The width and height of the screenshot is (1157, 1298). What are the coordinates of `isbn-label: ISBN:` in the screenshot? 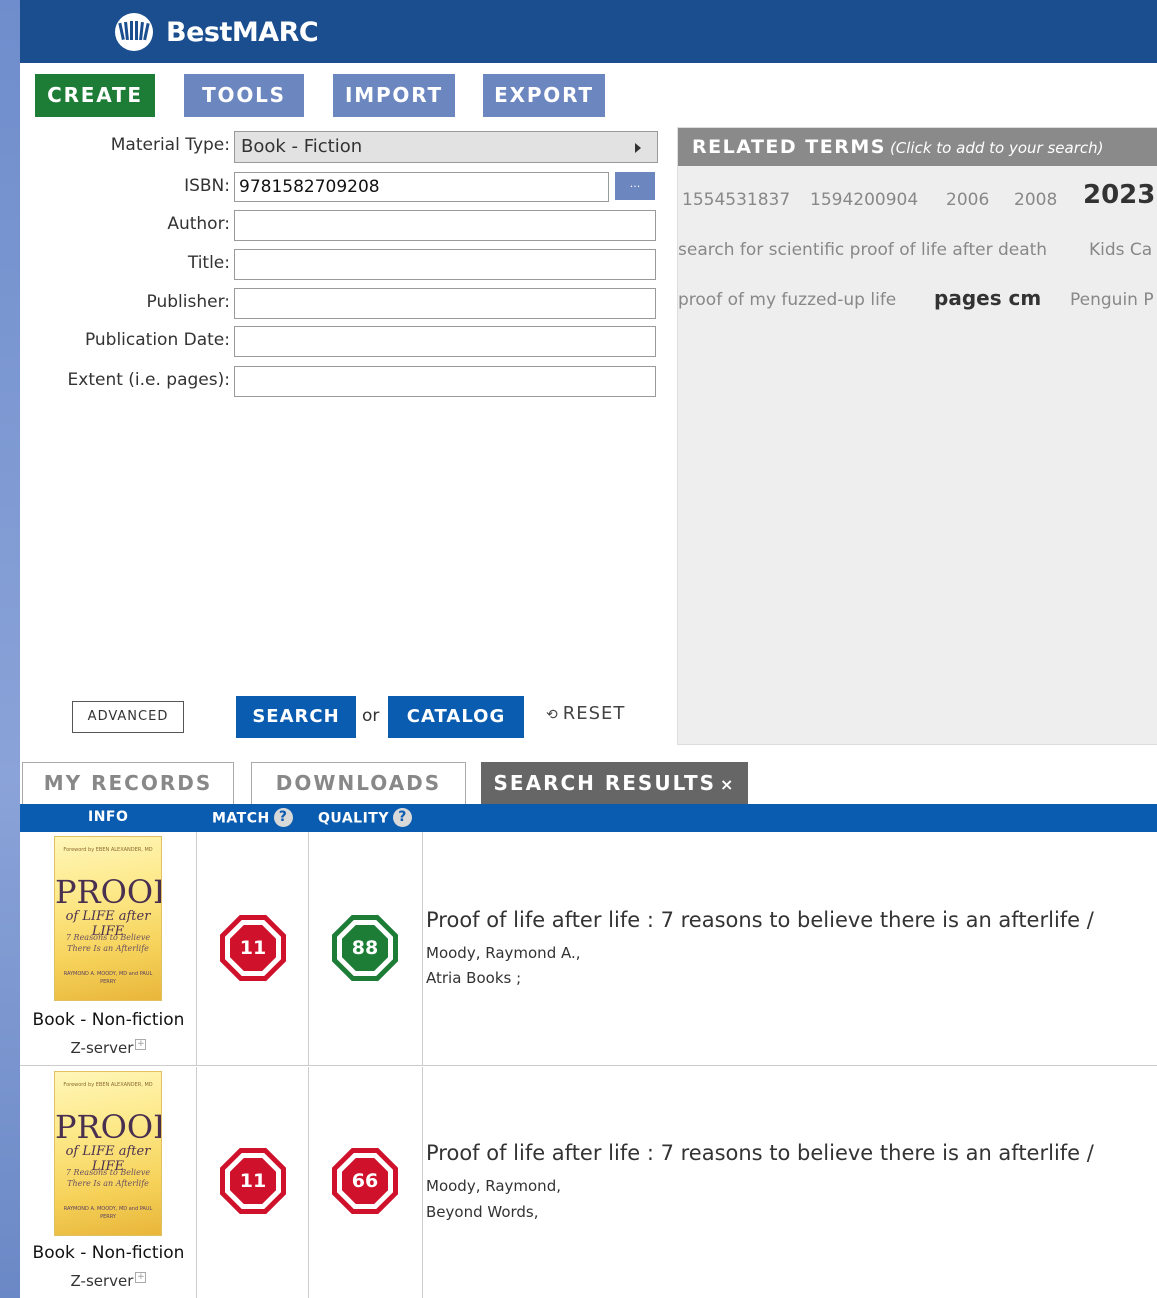 It's located at (207, 186).